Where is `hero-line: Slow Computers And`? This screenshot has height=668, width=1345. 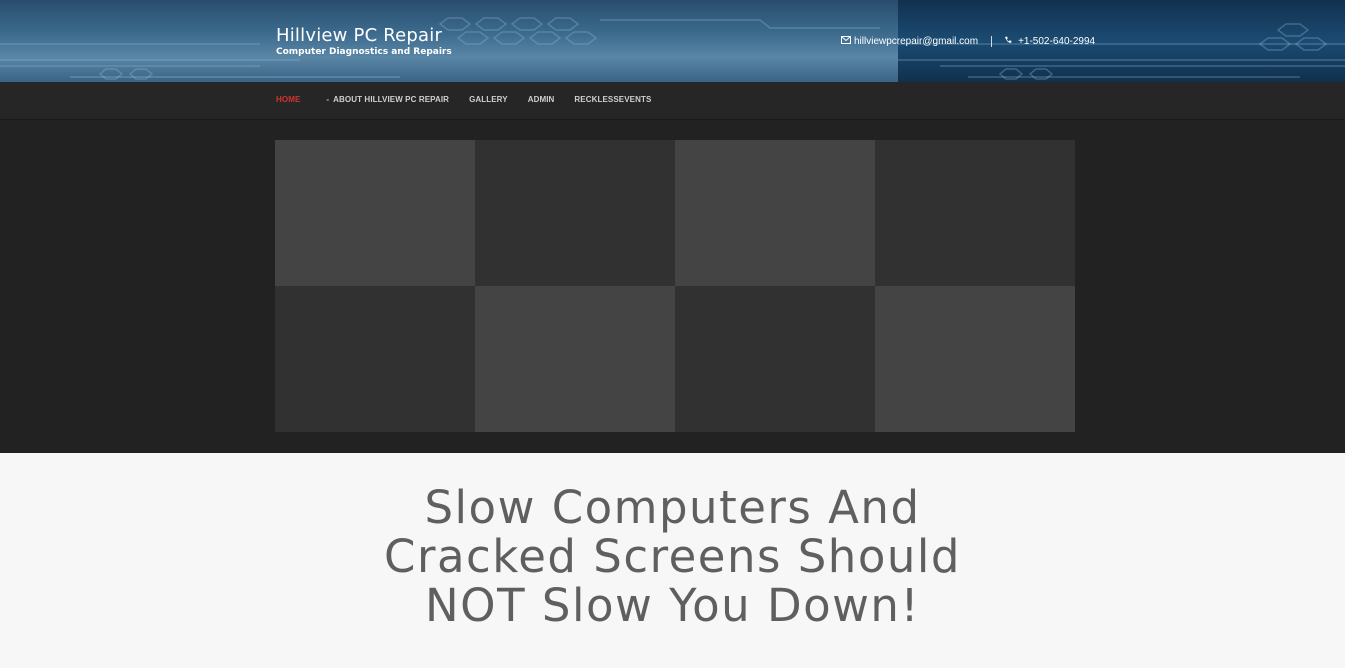
hero-line: Slow Computers And is located at coordinates (672, 507).